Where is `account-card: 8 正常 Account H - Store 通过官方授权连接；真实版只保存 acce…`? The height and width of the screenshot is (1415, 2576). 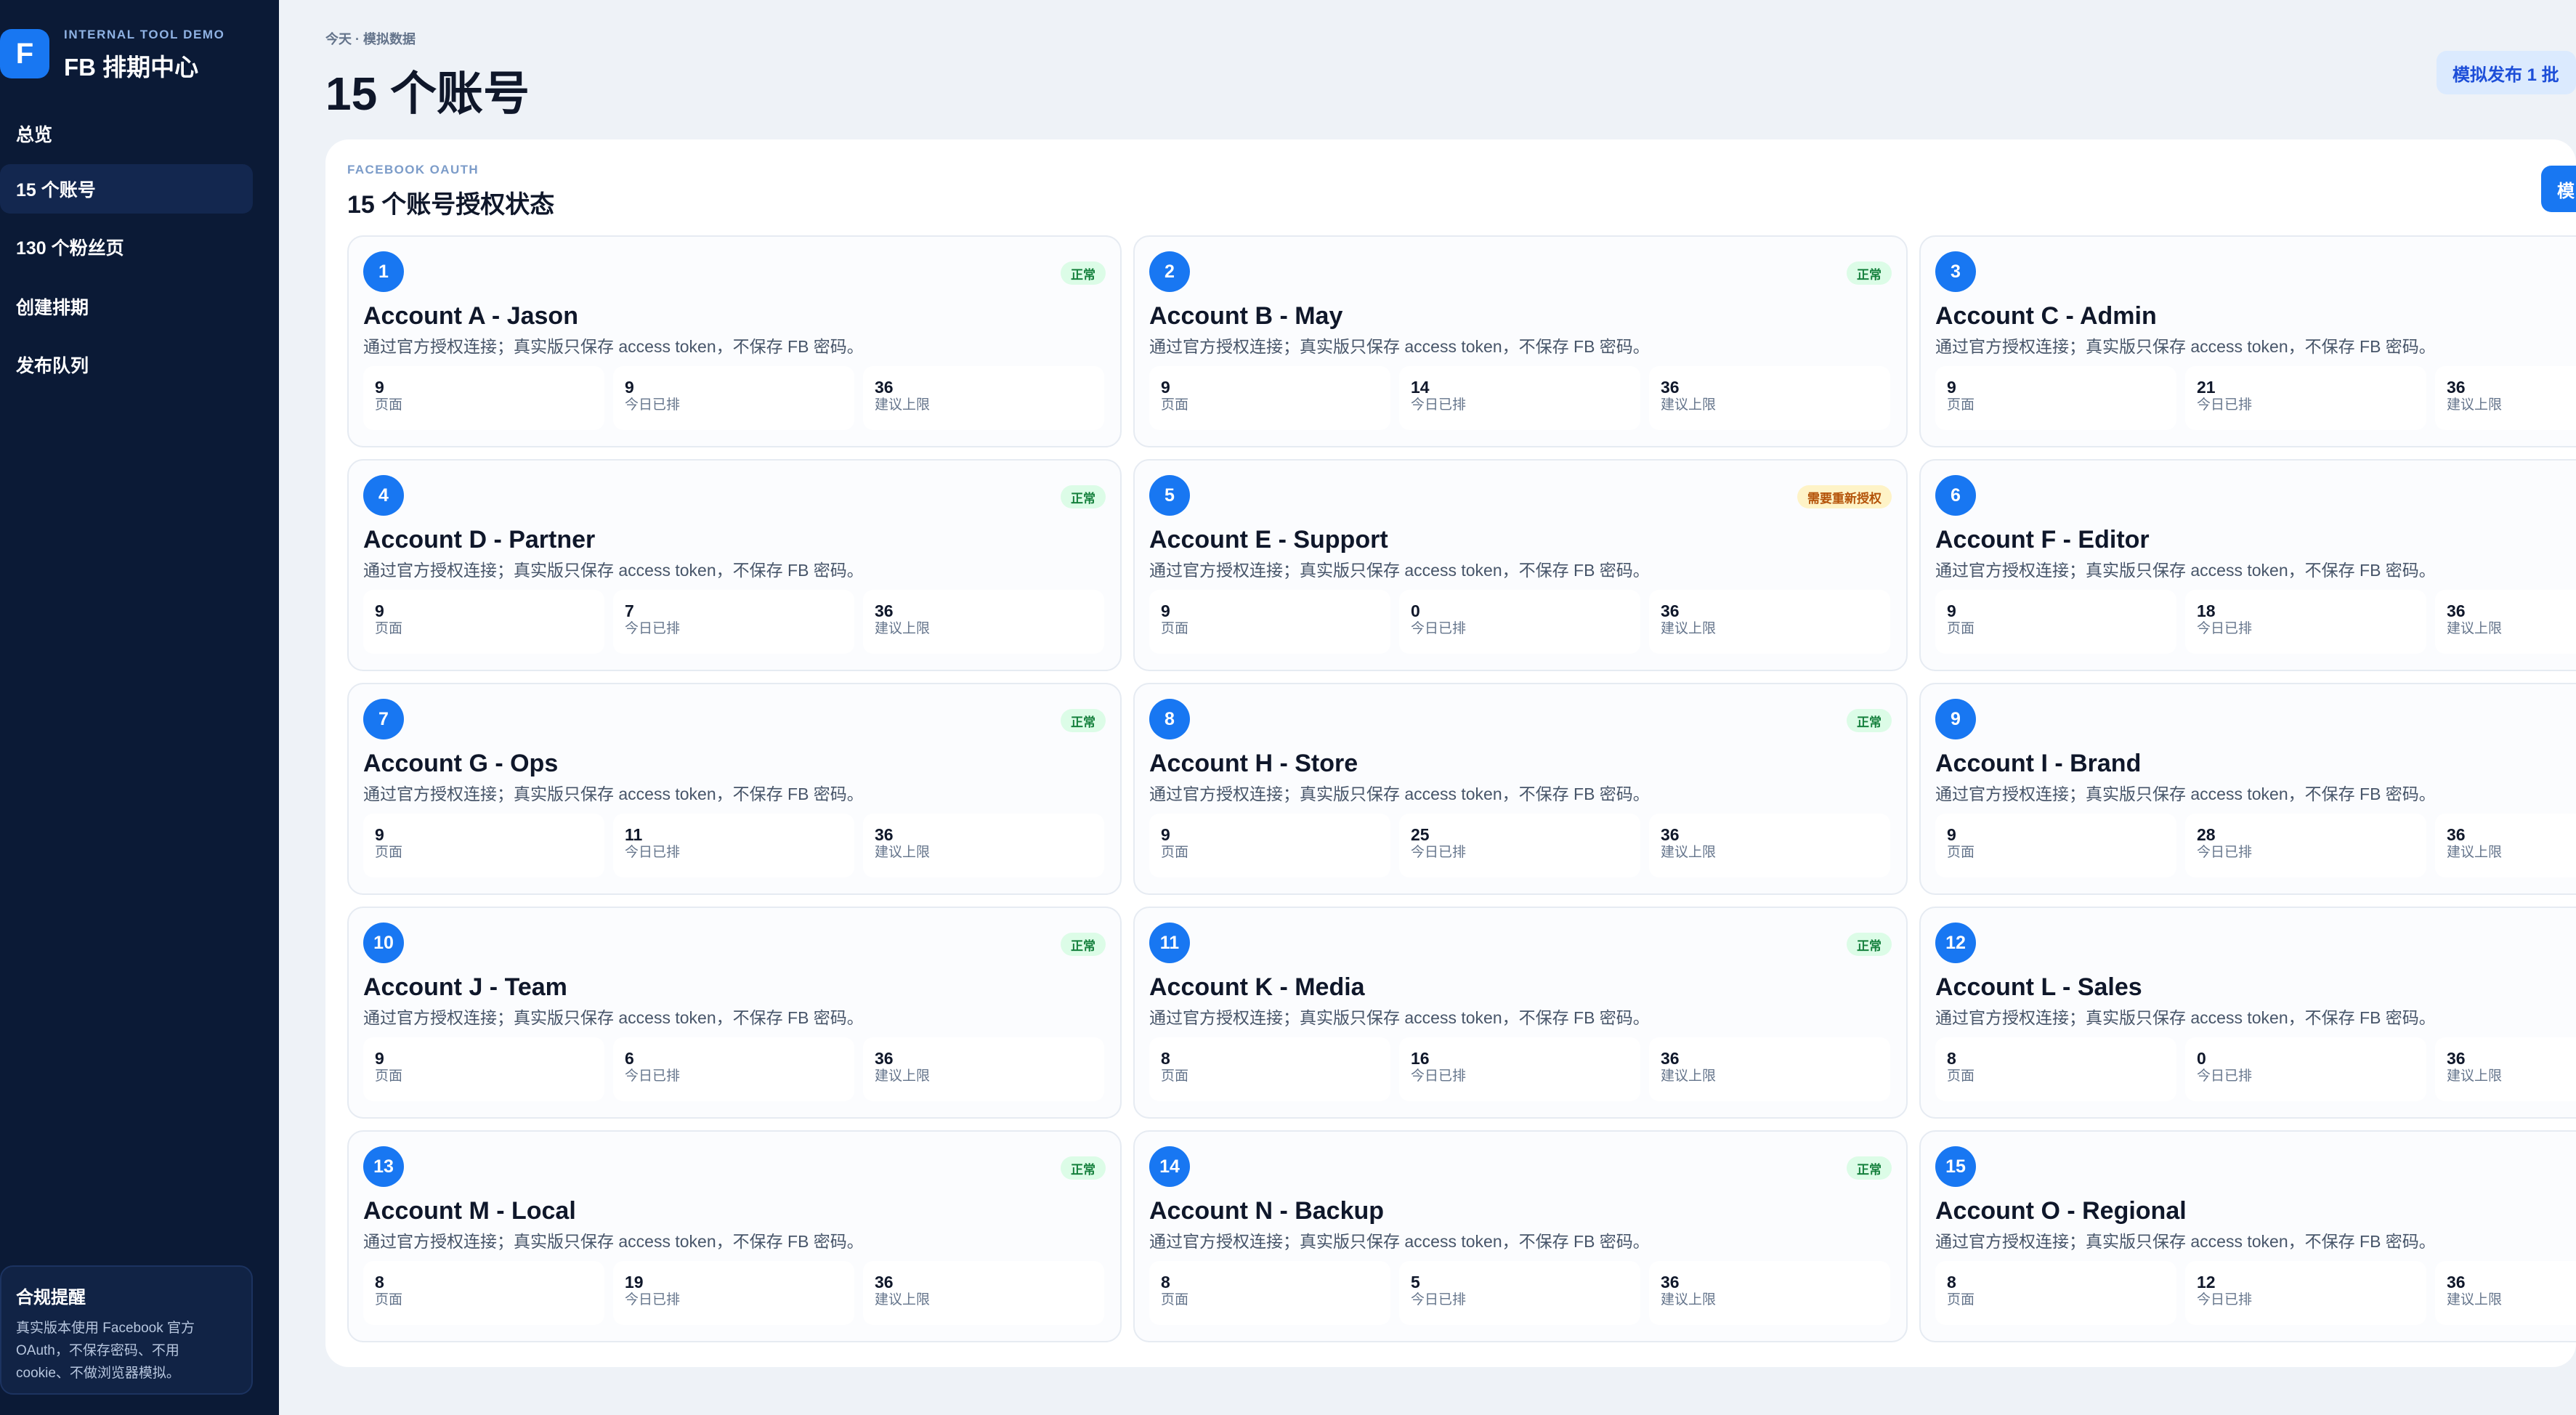
account-card: 8 正常 Account H - Store 通过官方授权连接；真实版只保存 acce… is located at coordinates (1520, 789).